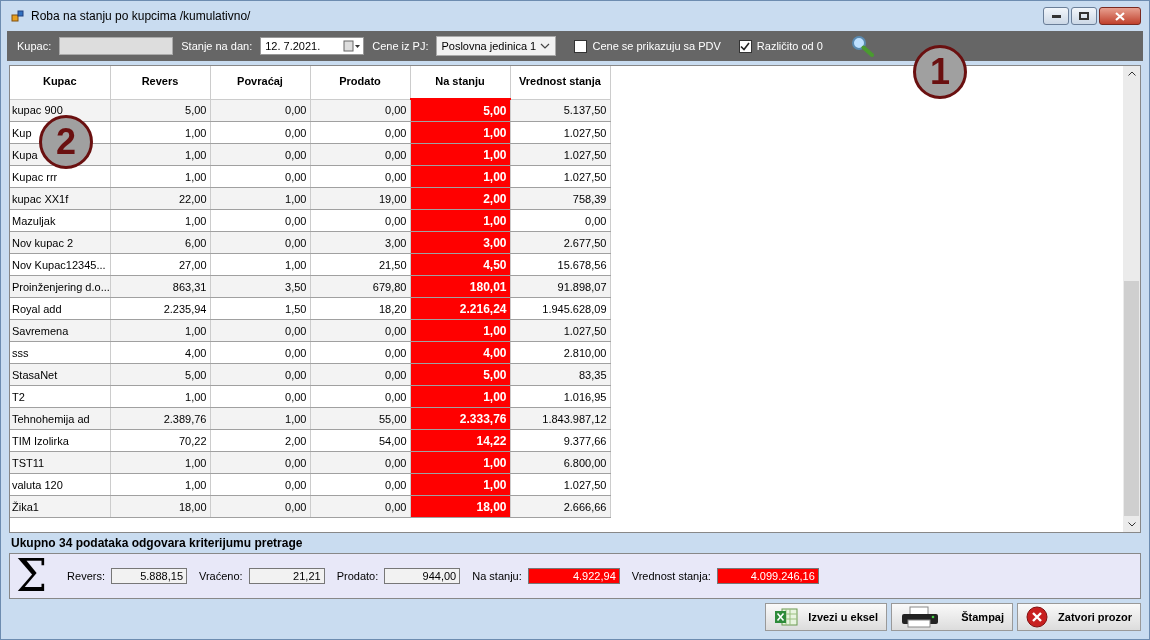 The image size is (1150, 640). What do you see at coordinates (826, 617) in the screenshot?
I see `action-button: Izvezi u eksel` at bounding box center [826, 617].